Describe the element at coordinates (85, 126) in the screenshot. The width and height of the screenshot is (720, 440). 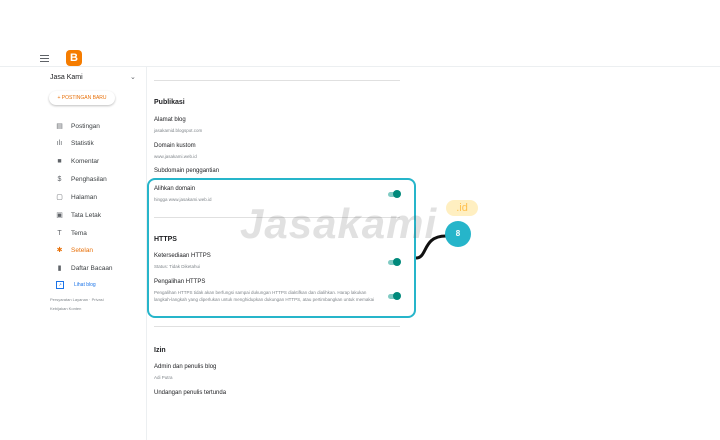
I see `sidebar-item-label: Postingan` at that location.